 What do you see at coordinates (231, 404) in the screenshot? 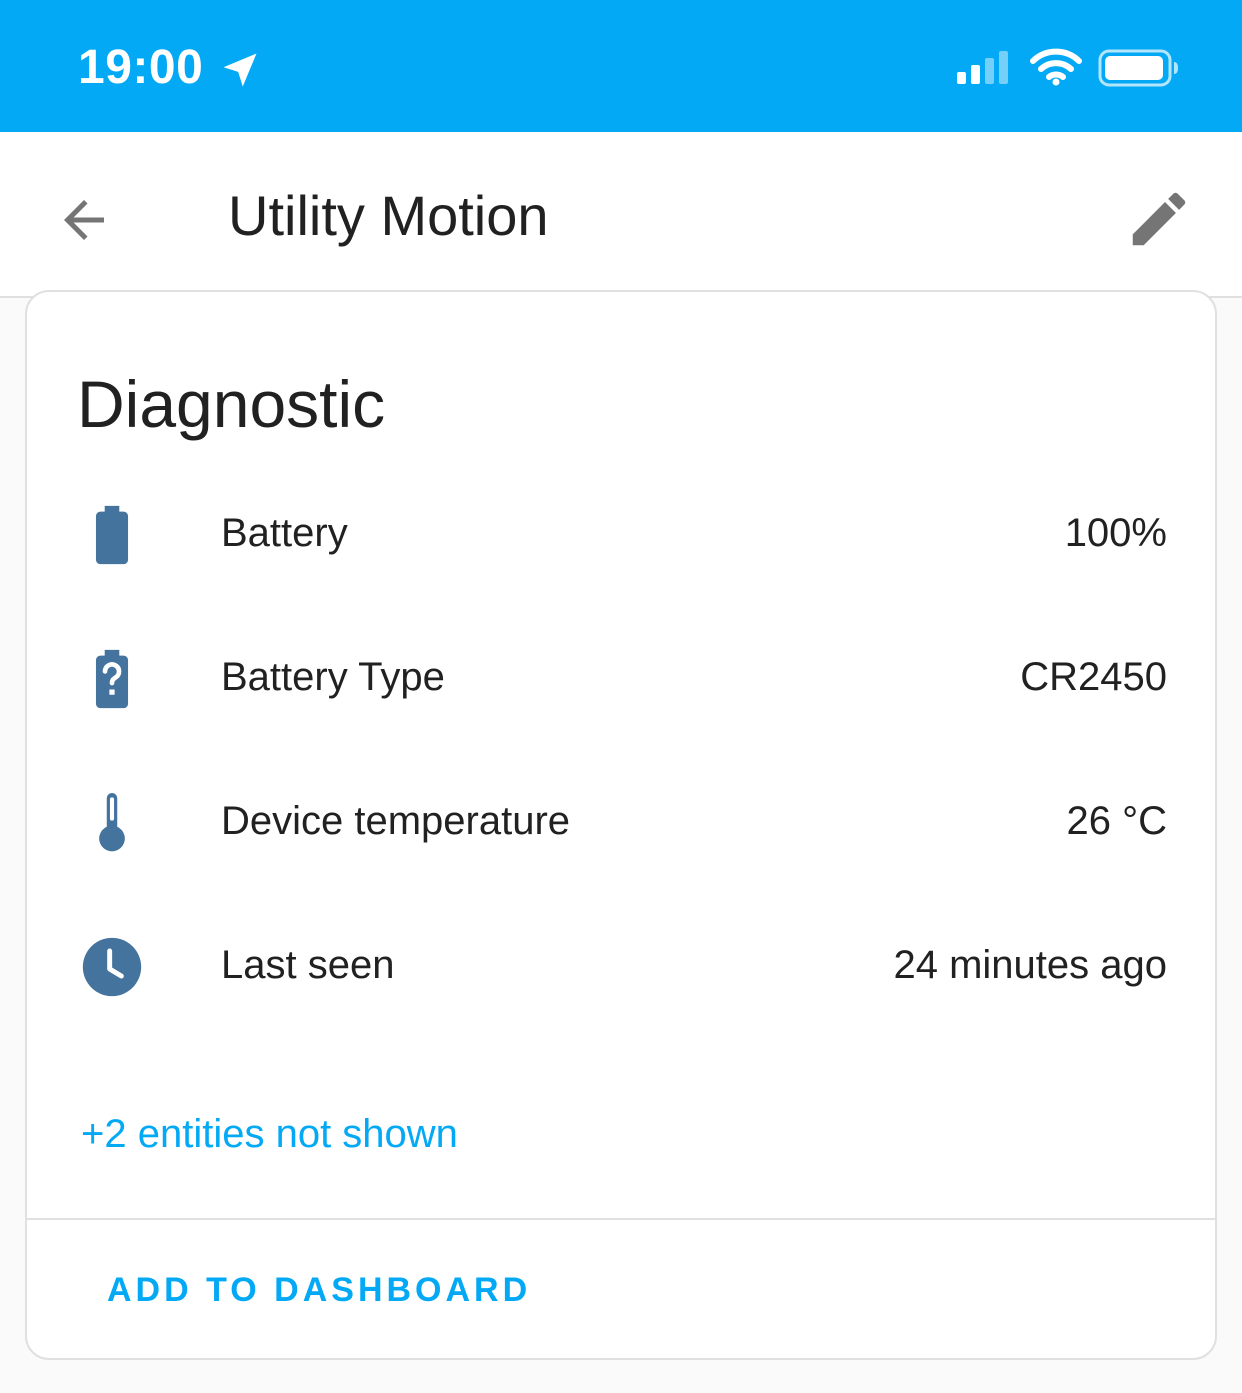
I see `card-title: Diagnostic` at bounding box center [231, 404].